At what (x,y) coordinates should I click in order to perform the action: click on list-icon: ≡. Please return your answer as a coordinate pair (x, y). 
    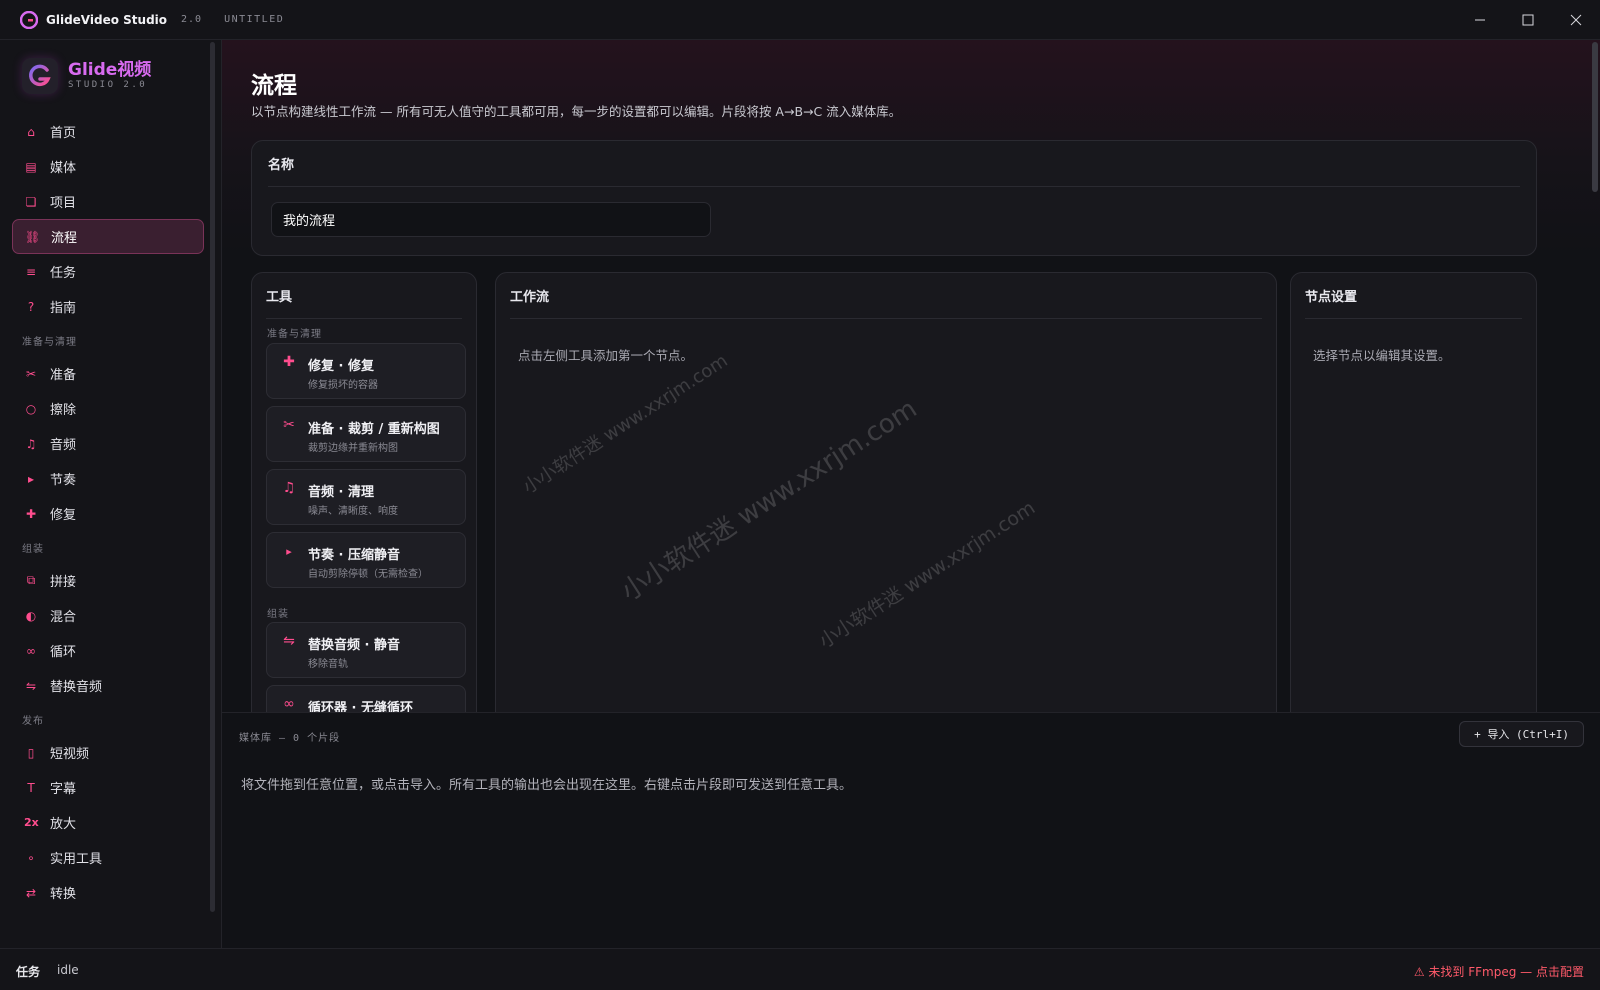
    Looking at the image, I should click on (31, 271).